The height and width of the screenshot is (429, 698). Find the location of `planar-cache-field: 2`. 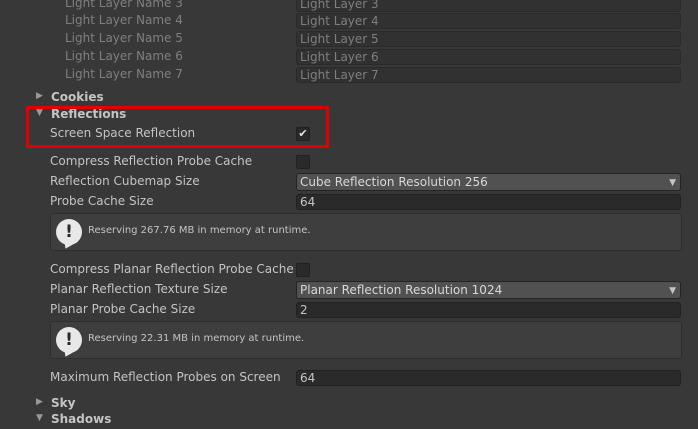

planar-cache-field: 2 is located at coordinates (488, 310).